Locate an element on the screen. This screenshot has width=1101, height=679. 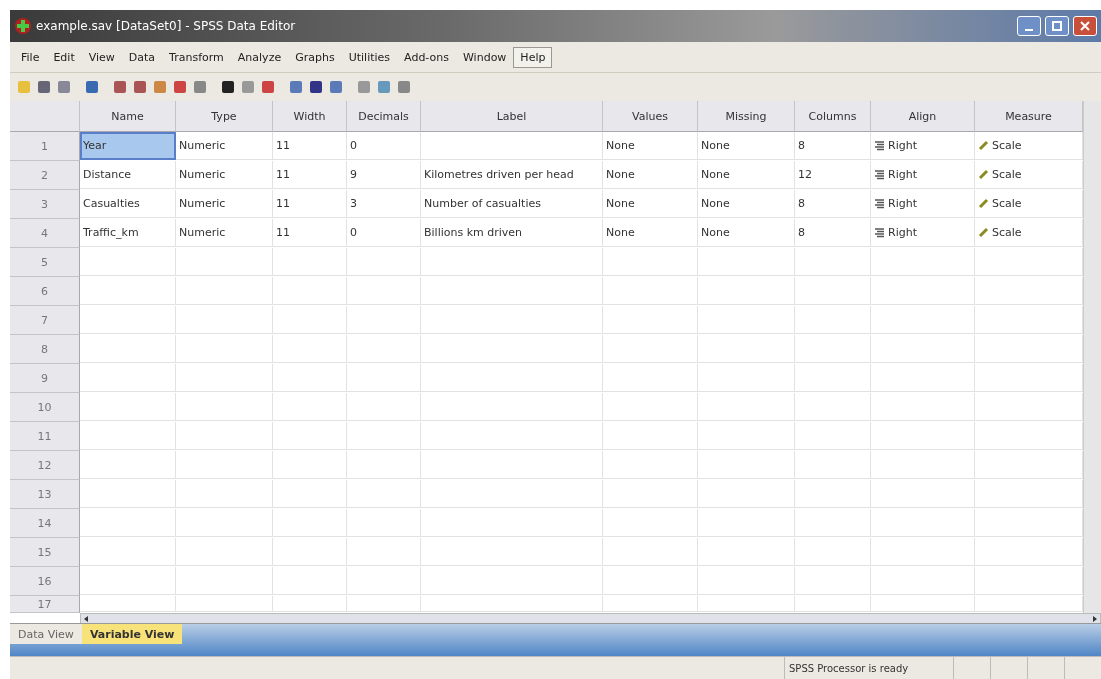
row-number: 15 is located at coordinates (45, 552).